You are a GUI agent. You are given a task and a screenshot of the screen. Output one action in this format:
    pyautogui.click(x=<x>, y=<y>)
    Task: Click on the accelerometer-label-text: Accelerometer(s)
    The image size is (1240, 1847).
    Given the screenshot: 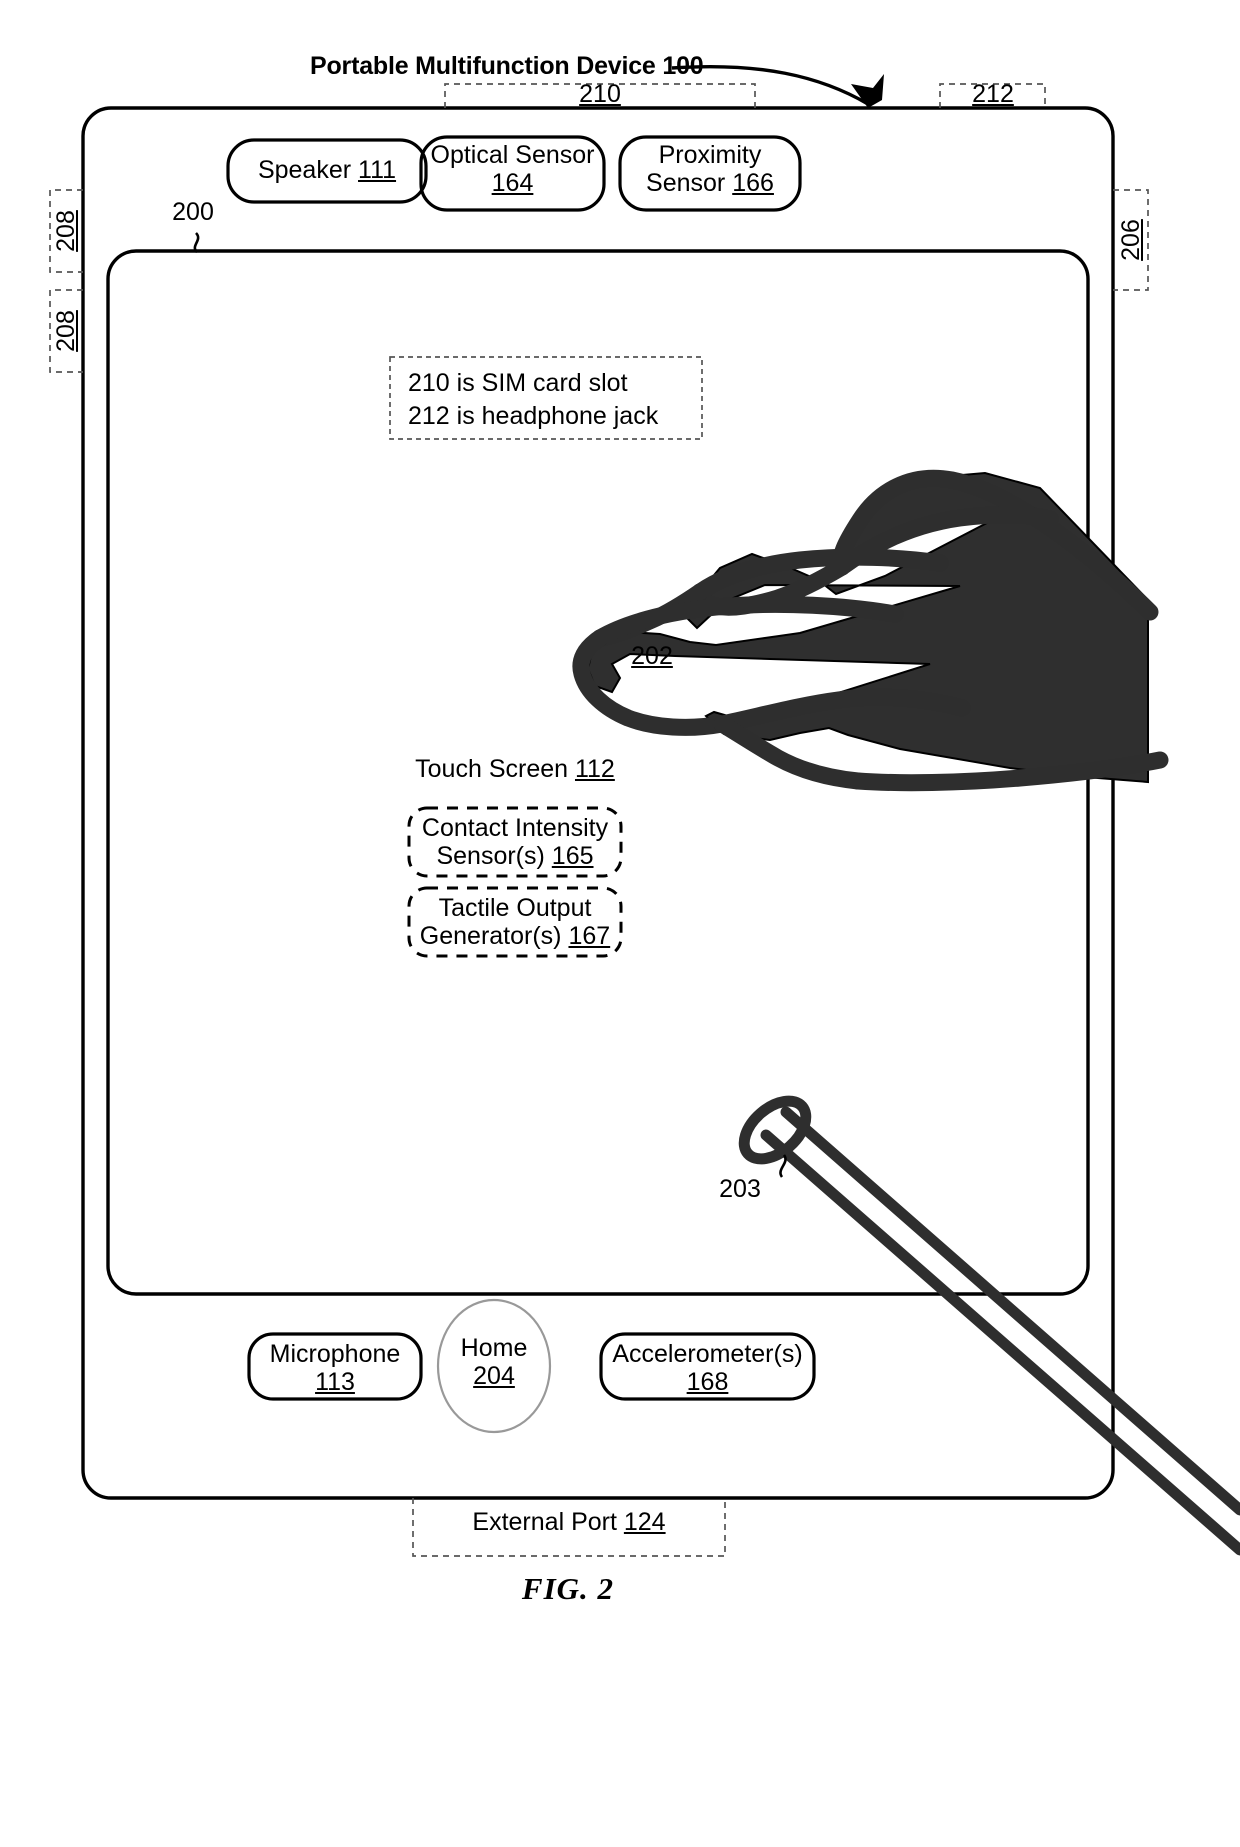 What is the action you would take?
    pyautogui.click(x=707, y=1354)
    